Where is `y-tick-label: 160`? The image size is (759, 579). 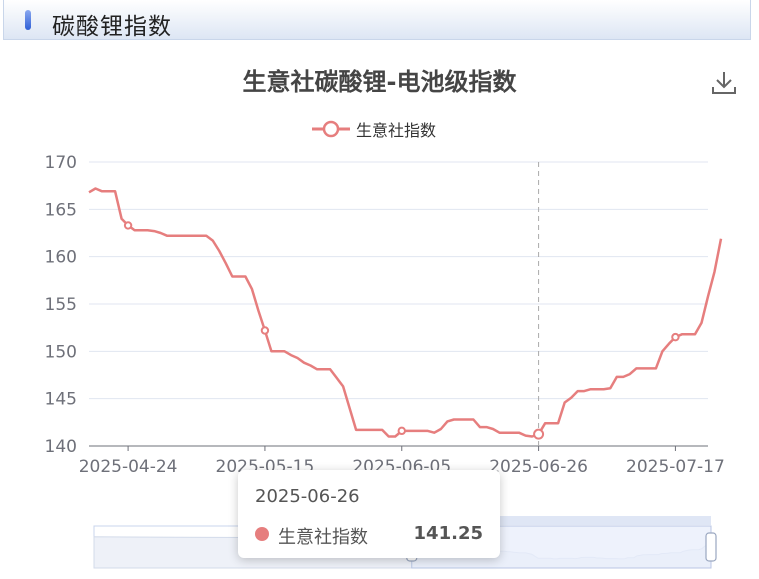 y-tick-label: 160 is located at coordinates (61, 258).